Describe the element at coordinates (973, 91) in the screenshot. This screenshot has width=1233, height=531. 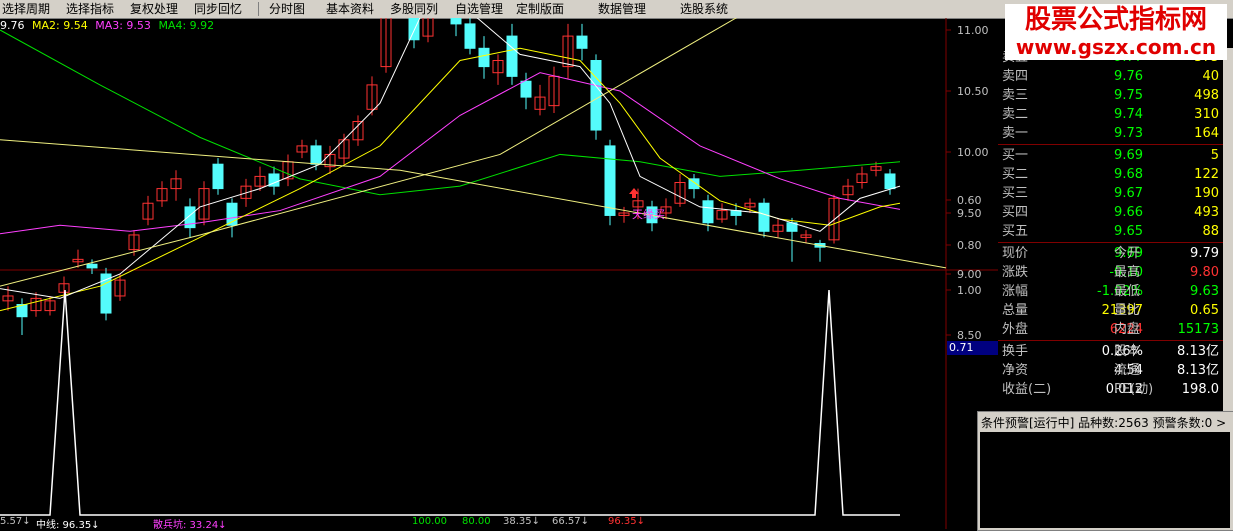
I see `price-tick-label: 10.50` at that location.